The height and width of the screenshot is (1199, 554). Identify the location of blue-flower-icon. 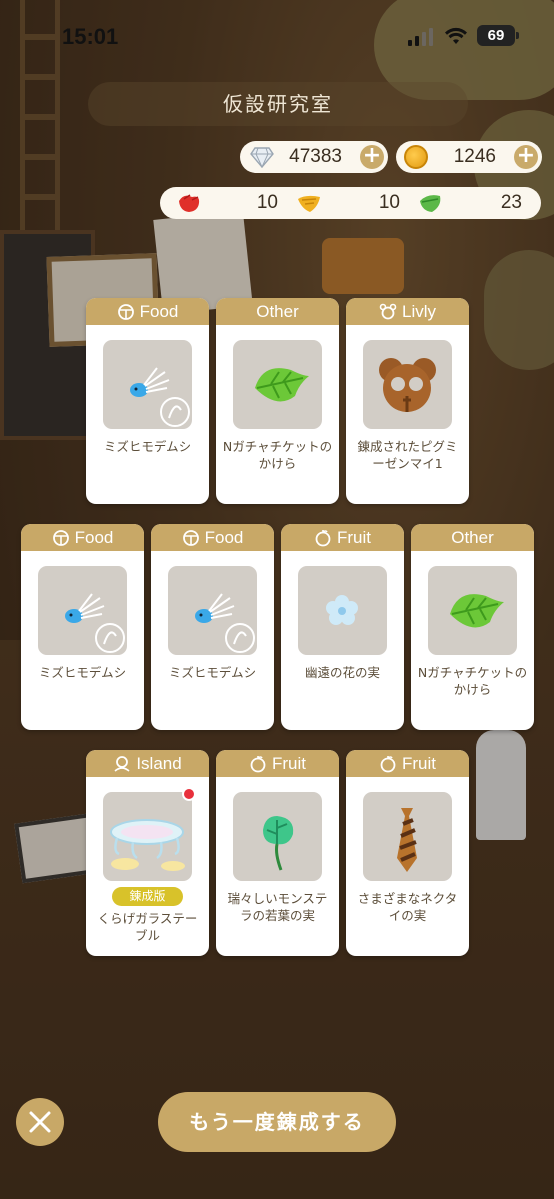
(342, 610).